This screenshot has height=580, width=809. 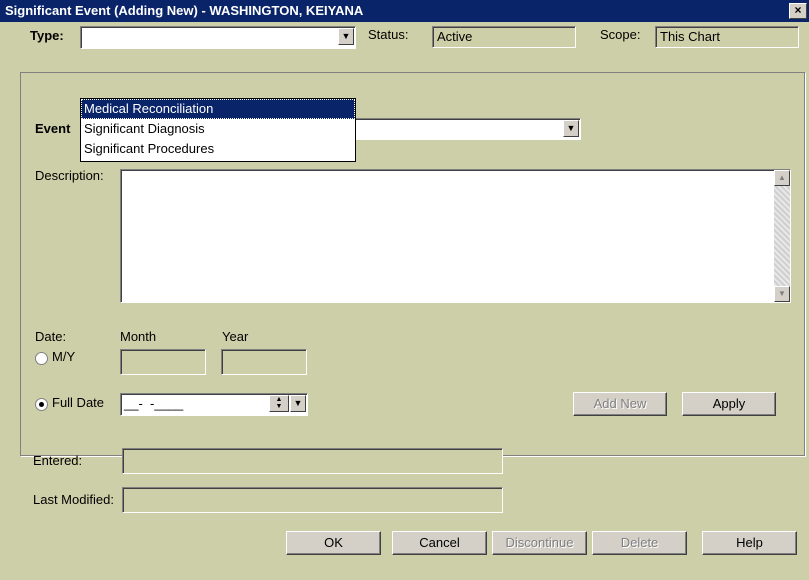 I want to click on type-combobox: ▼, so click(x=218, y=37).